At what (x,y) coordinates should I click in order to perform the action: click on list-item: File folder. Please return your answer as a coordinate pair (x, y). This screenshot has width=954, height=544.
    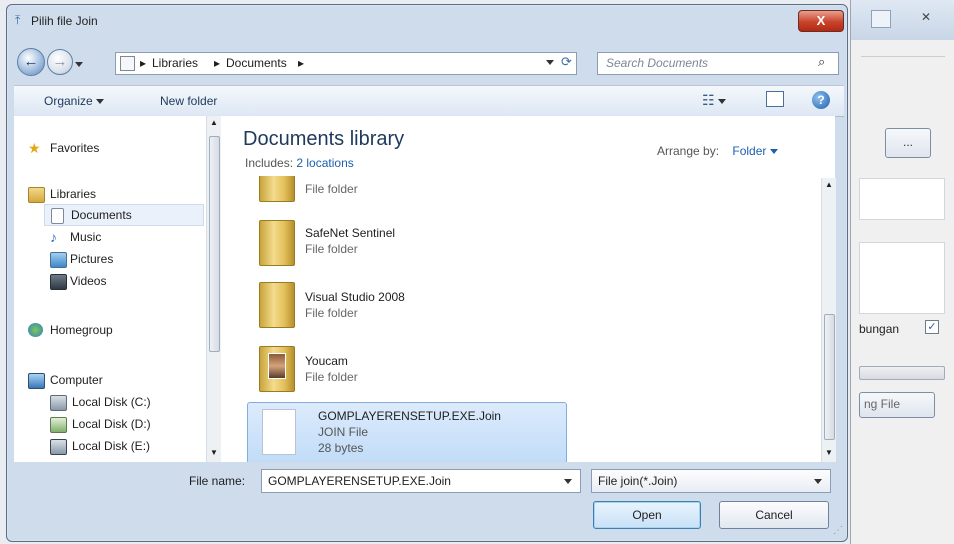
    Looking at the image, I should click on (519, 191).